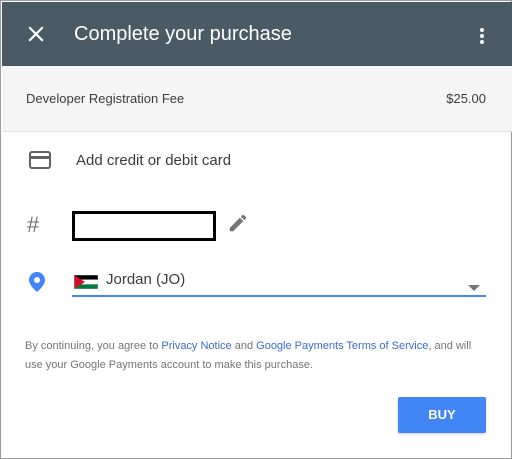  Describe the element at coordinates (93, 346) in the screenshot. I see `notice-prefix: By continuing, you agree to` at that location.